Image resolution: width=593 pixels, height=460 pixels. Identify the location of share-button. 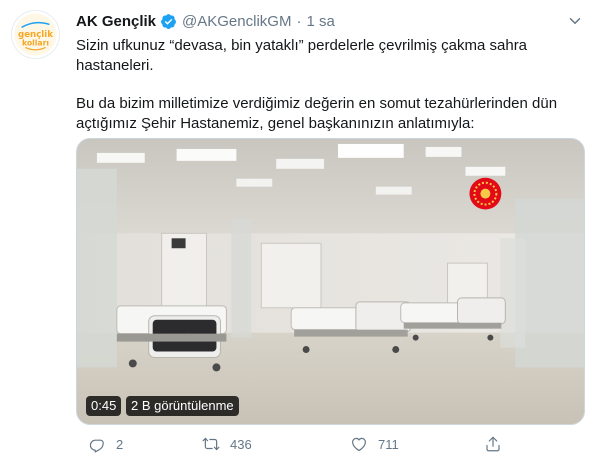
(498, 444).